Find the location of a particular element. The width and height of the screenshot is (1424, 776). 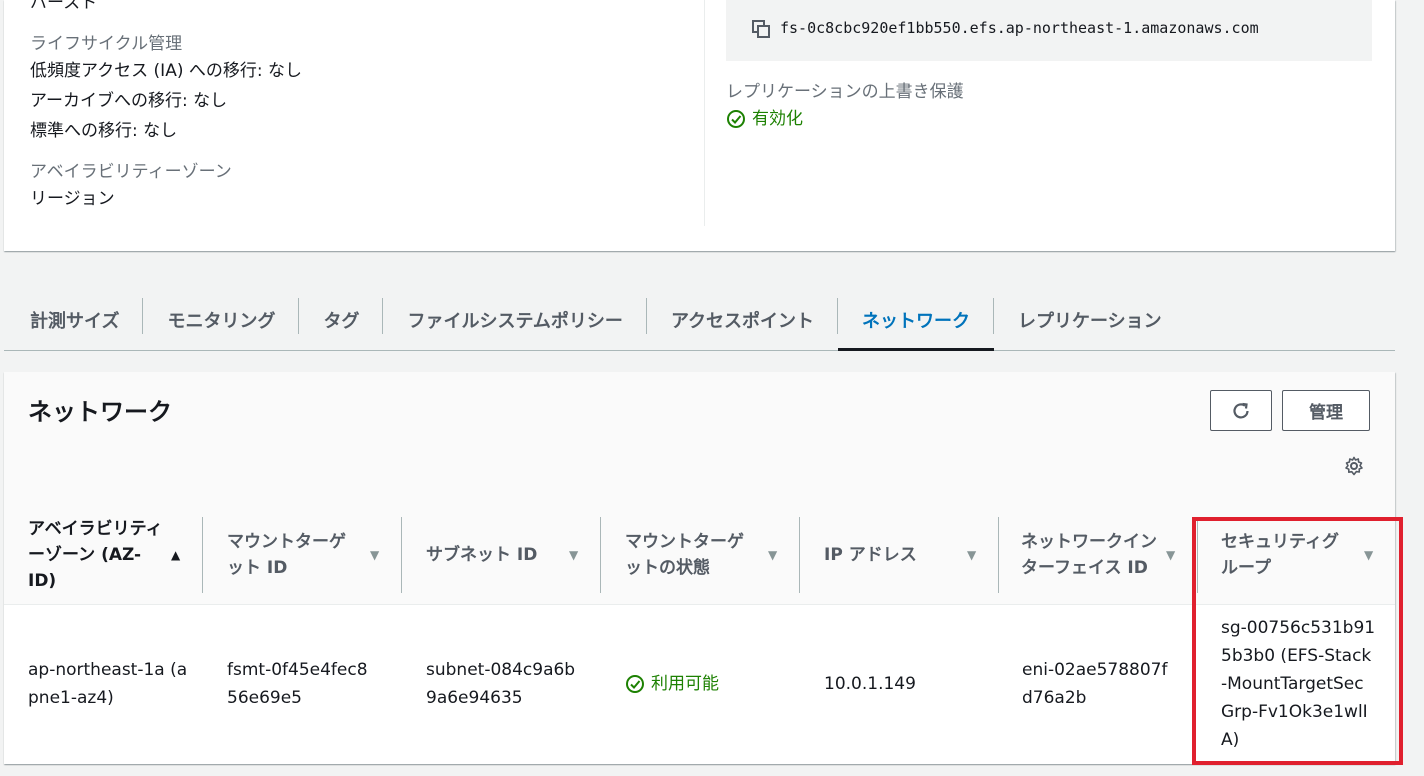

replication-protection-label: レプリケーションの上書き保護 is located at coordinates (845, 92).